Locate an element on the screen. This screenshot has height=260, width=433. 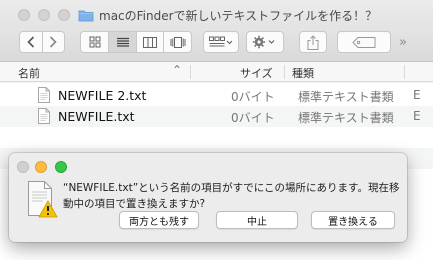
tags-button is located at coordinates (364, 42).